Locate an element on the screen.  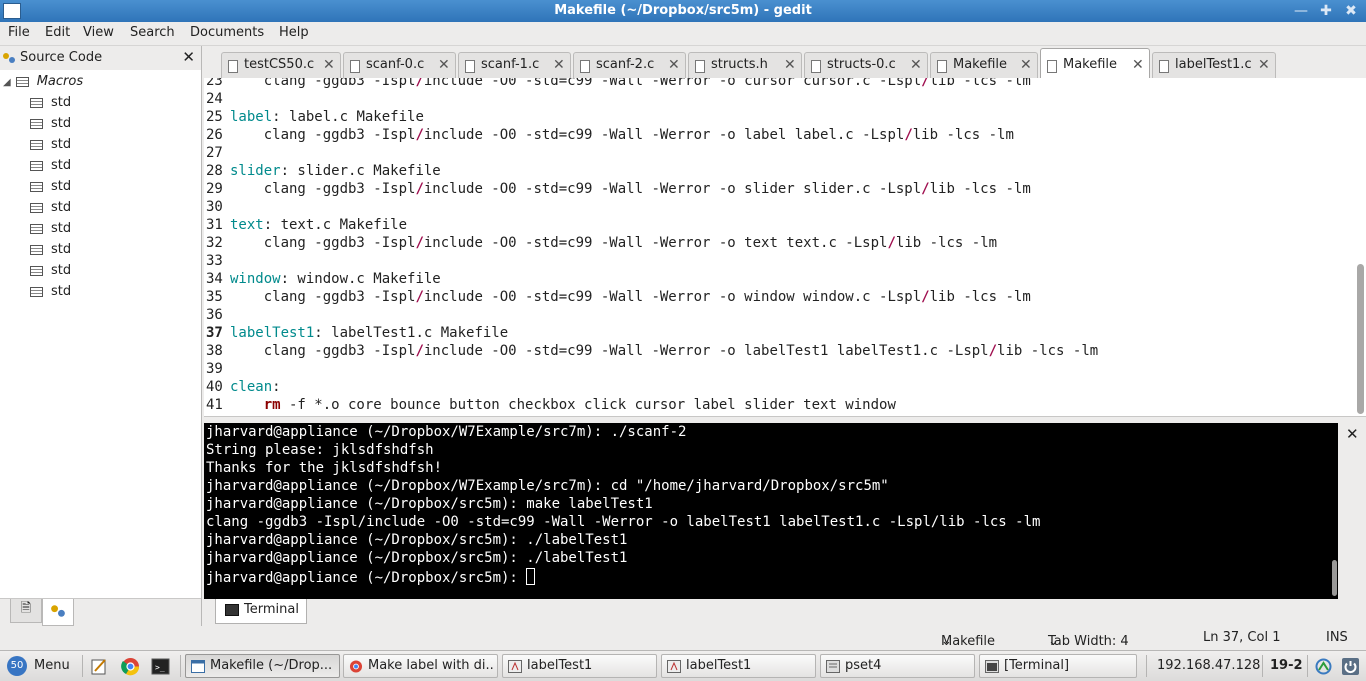
code-line: 30 is located at coordinates (217, 208).